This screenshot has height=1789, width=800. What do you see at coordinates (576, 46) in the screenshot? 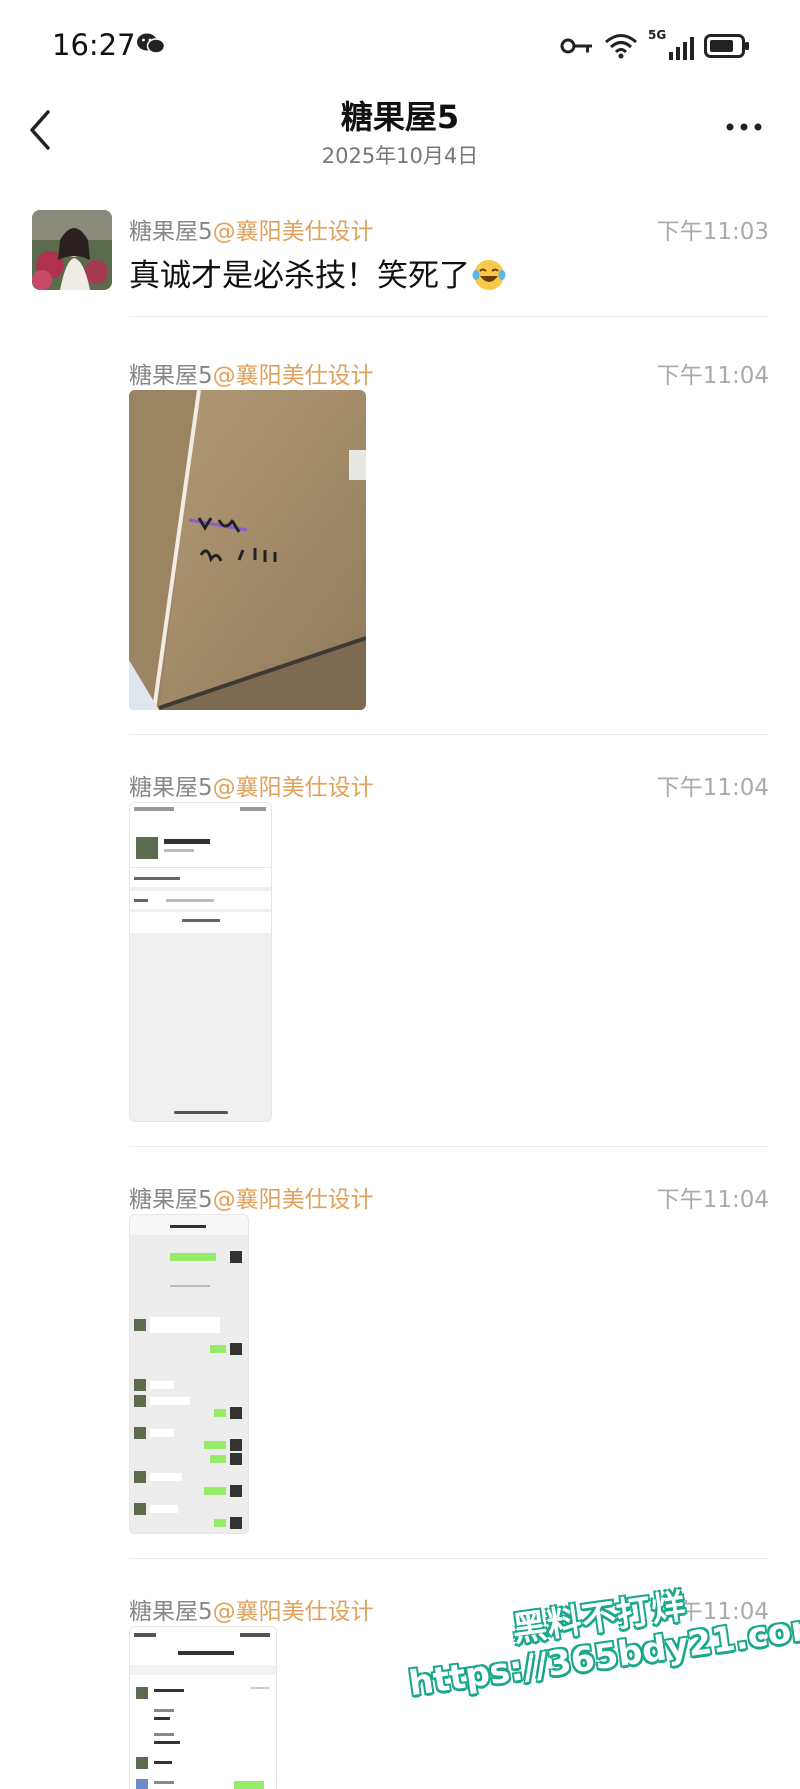
I see `key-icon` at bounding box center [576, 46].